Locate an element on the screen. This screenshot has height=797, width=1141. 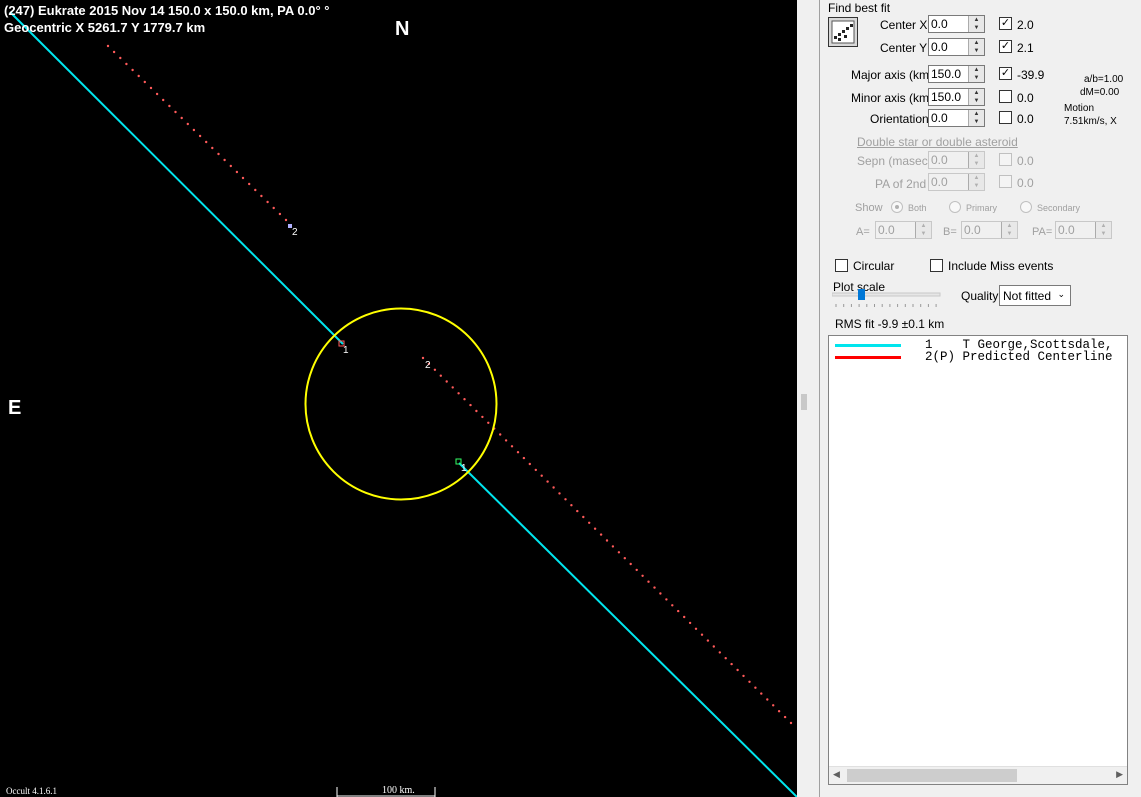
center-y-value: 0.0 is located at coordinates (939, 47).